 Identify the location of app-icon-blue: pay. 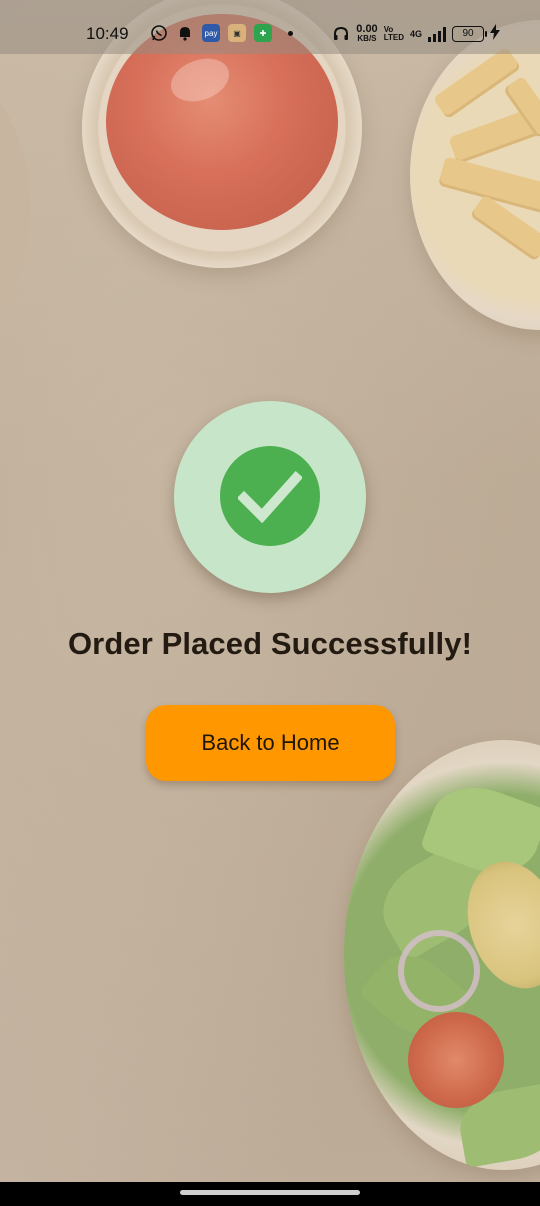
(211, 33).